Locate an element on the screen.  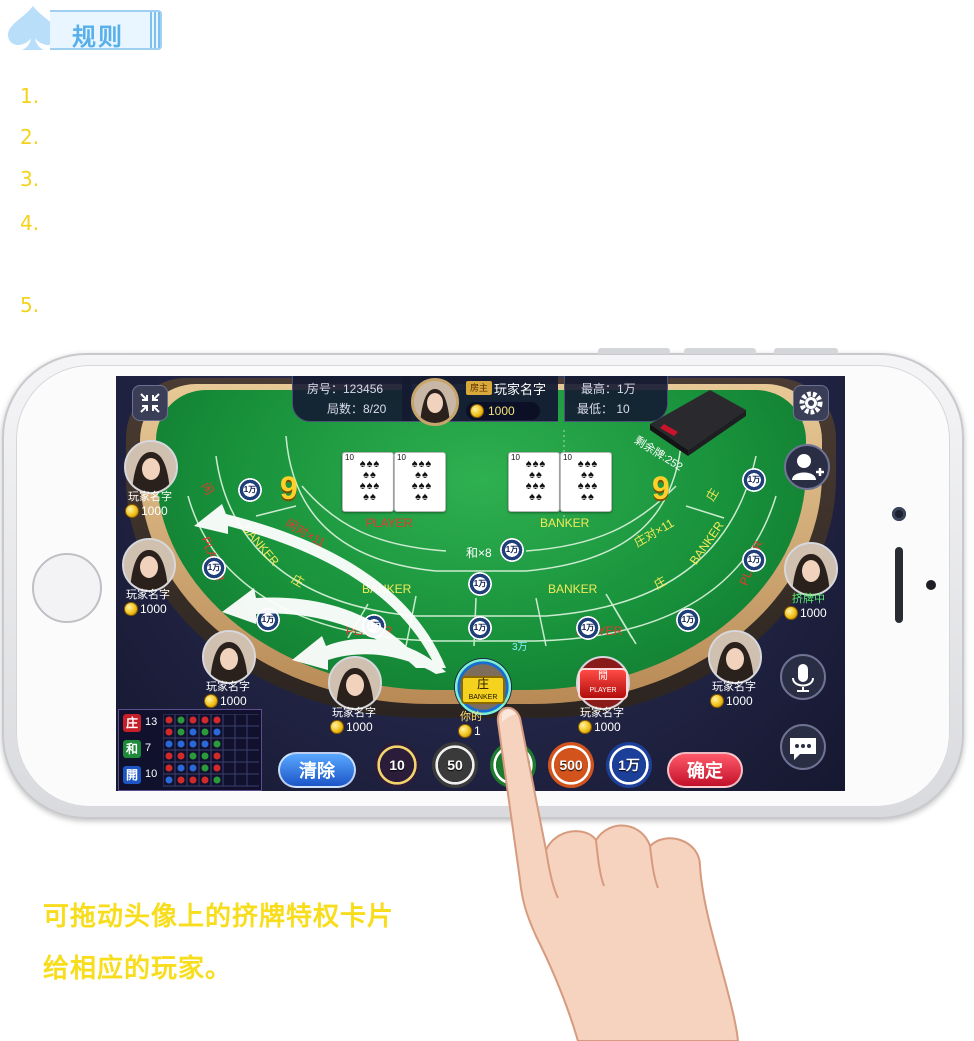
rules-header: 规则 is located at coordinates (84, 29).